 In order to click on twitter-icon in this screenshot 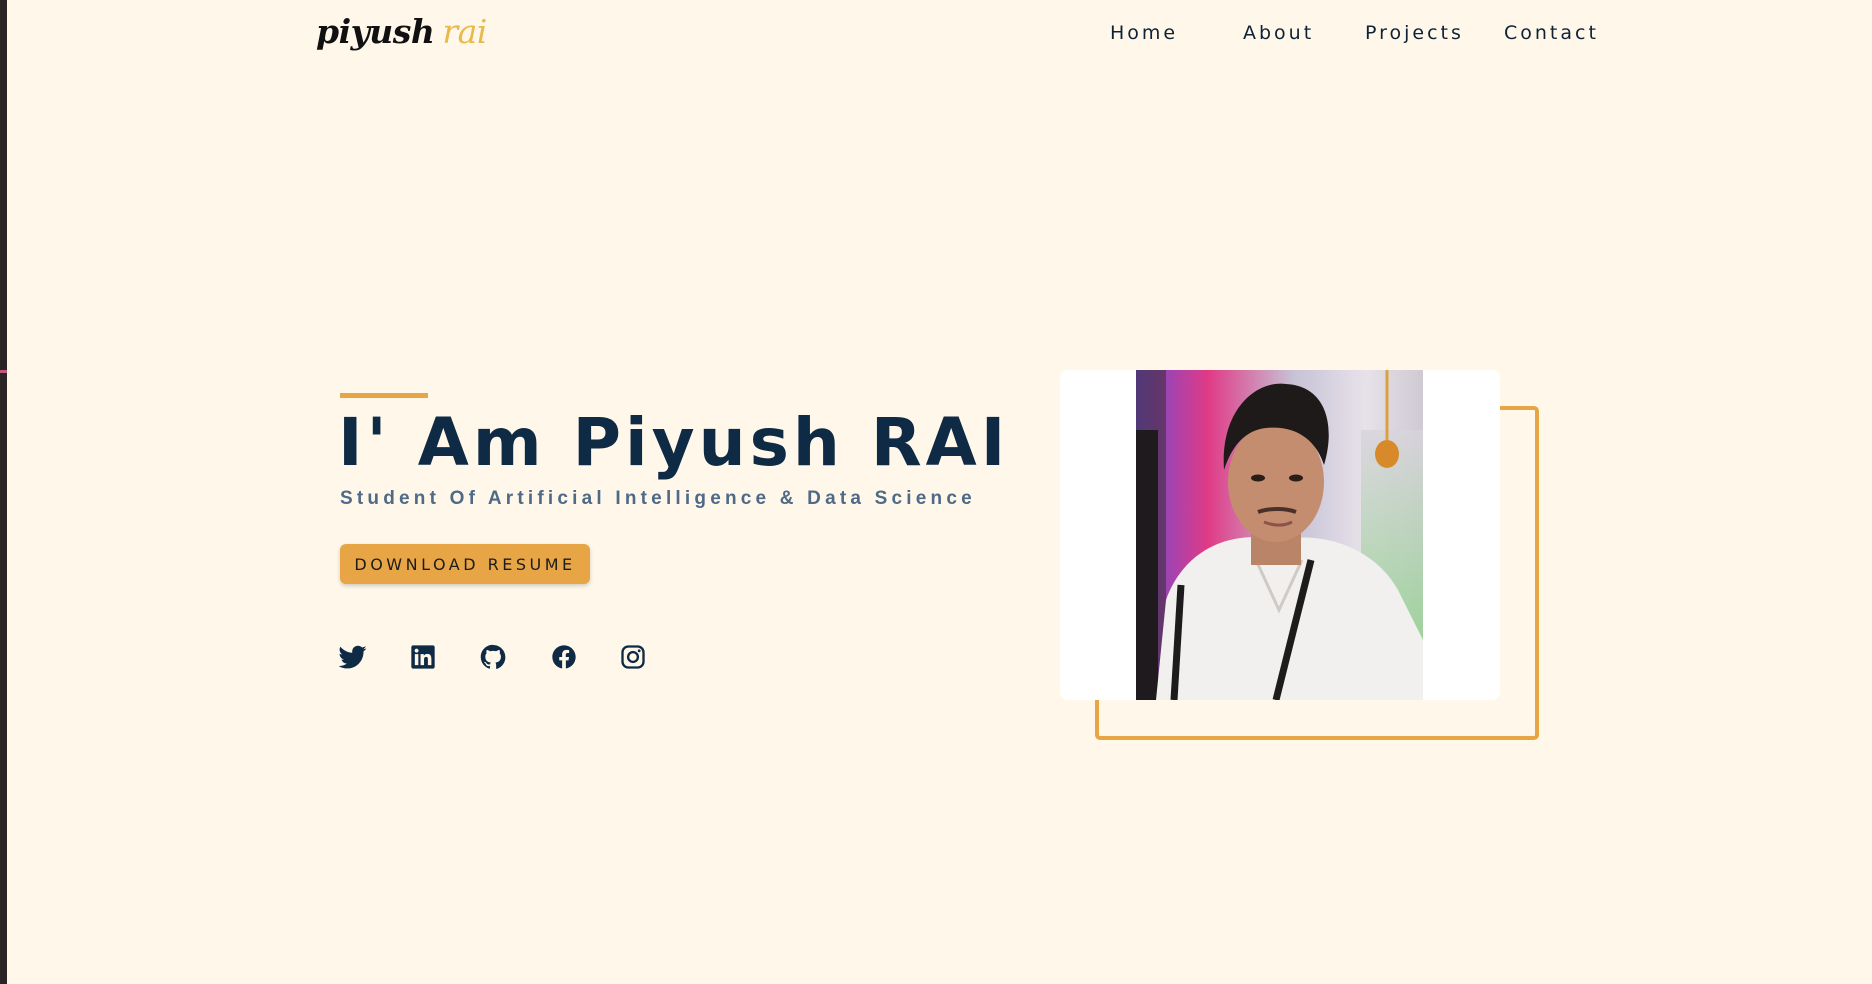, I will do `click(353, 657)`.